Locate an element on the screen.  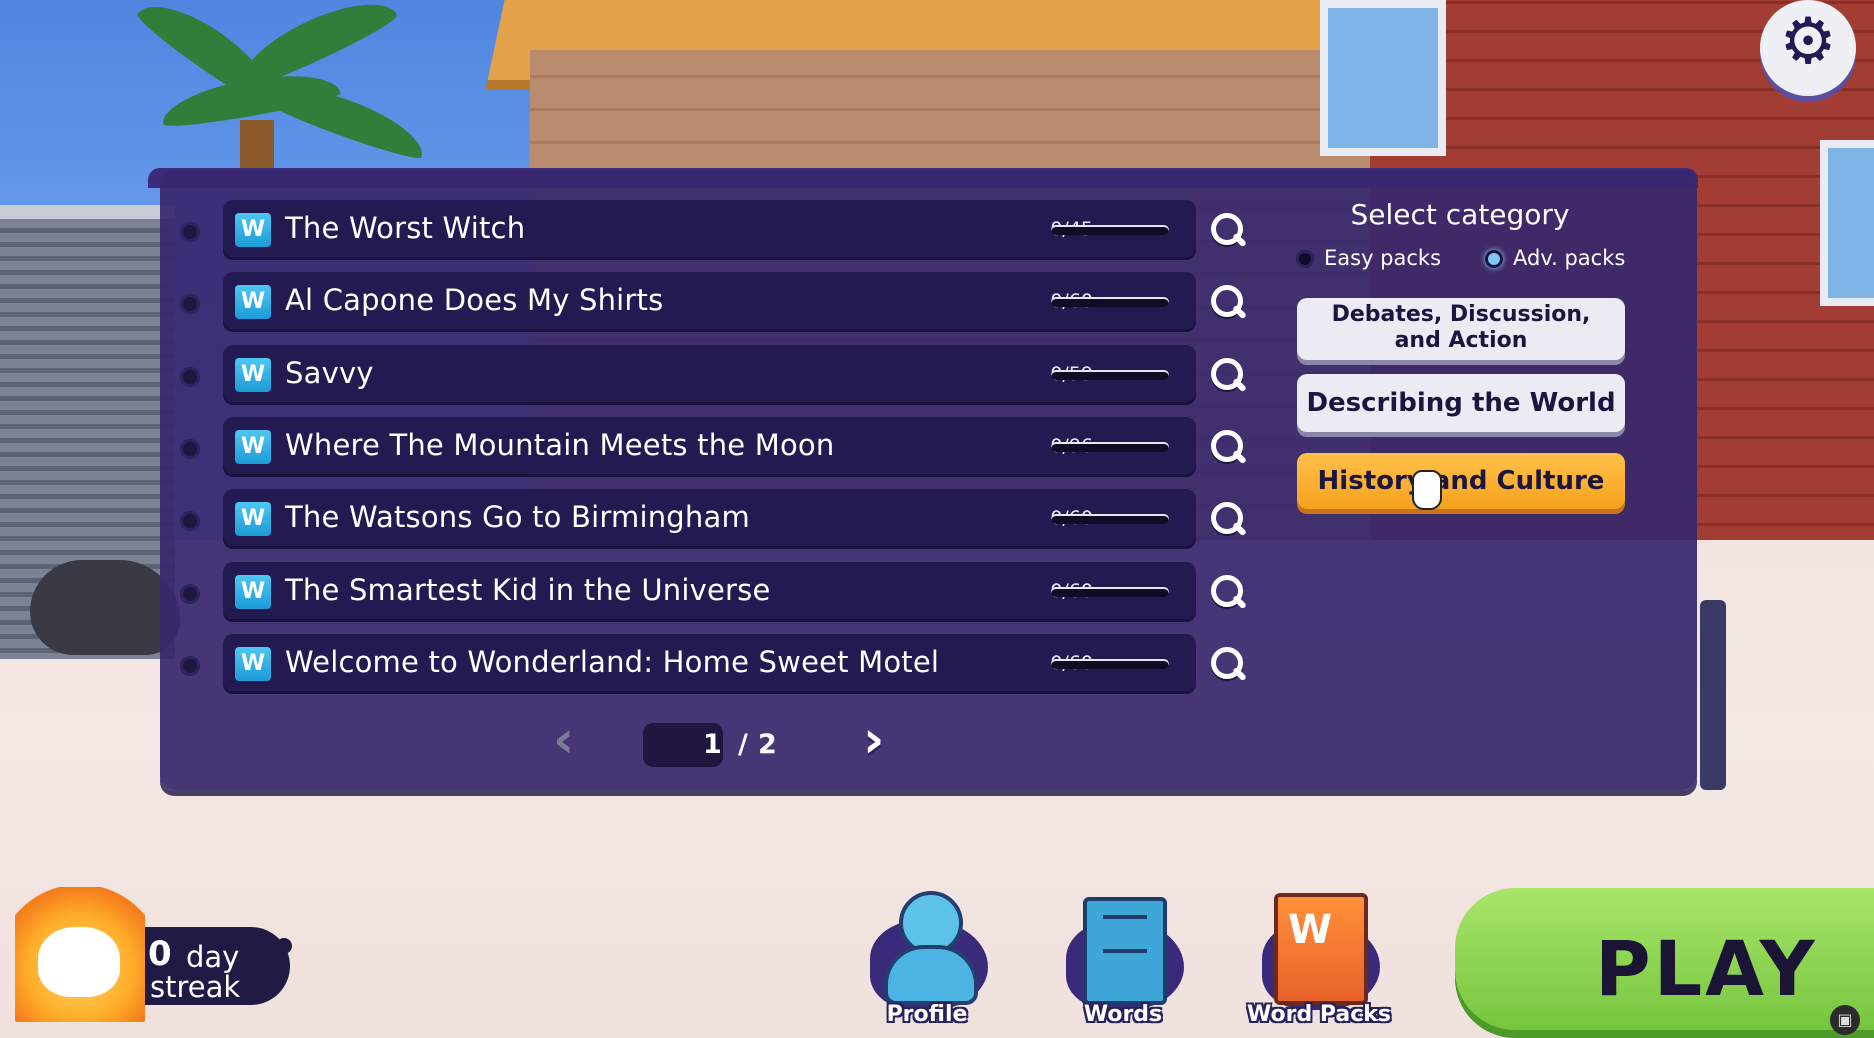
pack-row: WThe Smartest Kid in the Universe0/60 is located at coordinates (790, 592).